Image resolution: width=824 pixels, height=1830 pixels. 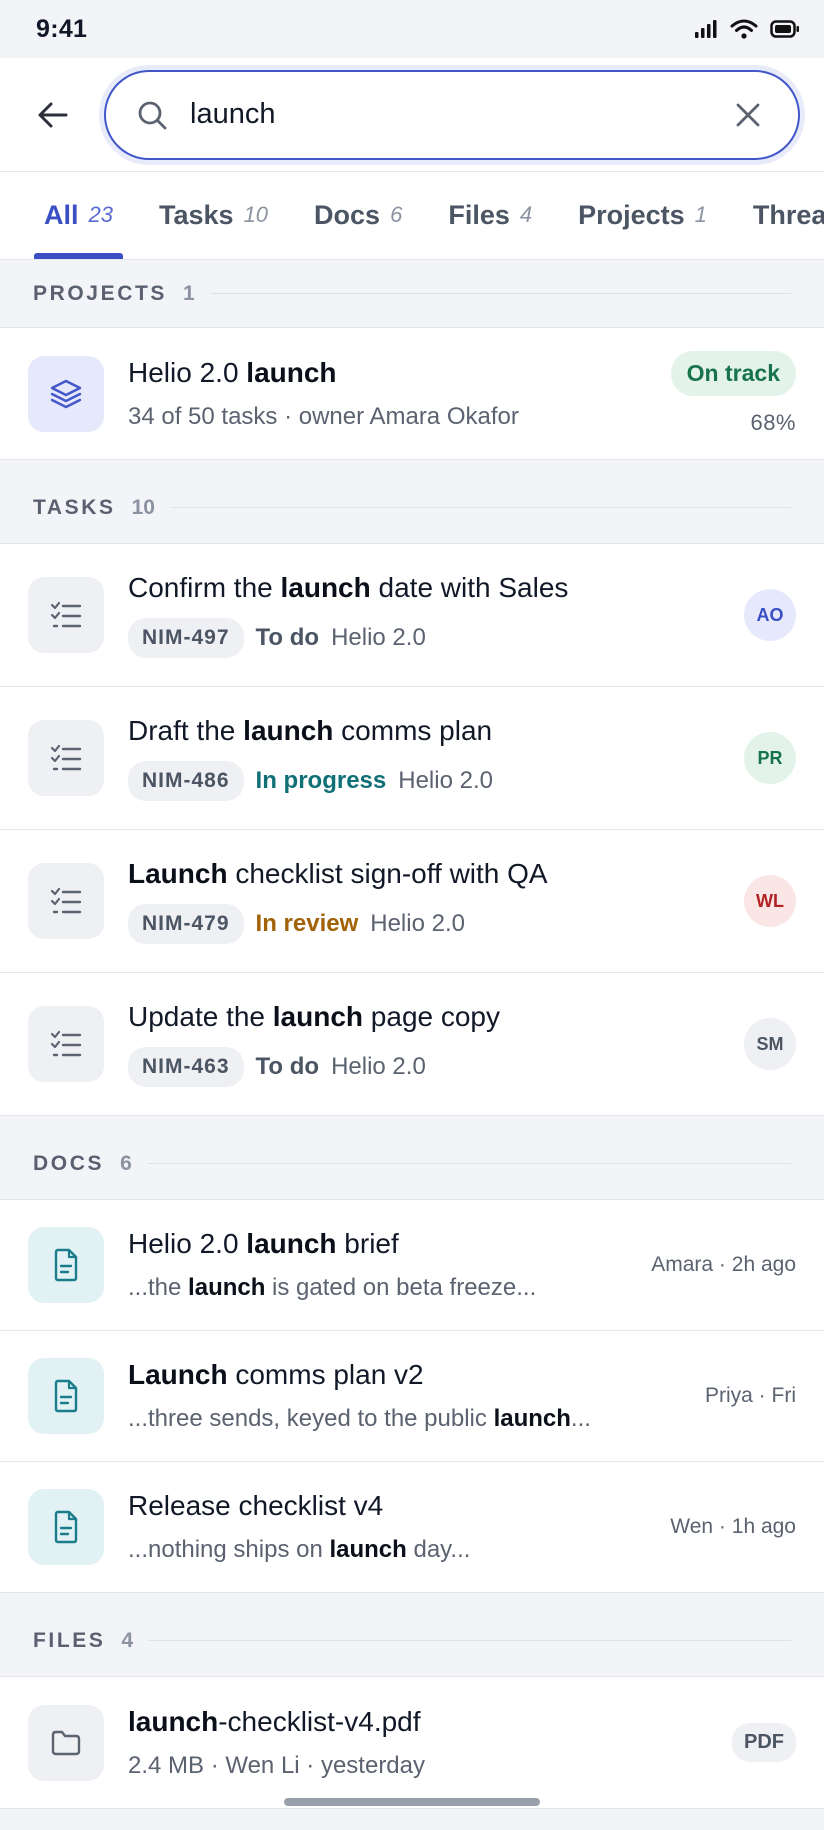 I want to click on project-progress-percent: 68%, so click(x=773, y=422).